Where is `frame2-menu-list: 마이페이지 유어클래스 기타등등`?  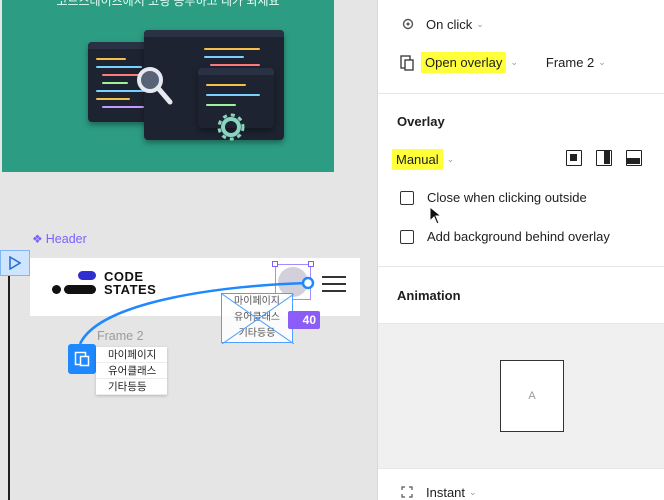
frame2-menu-list: 마이페이지 유어클래스 기타등등 is located at coordinates (131, 371).